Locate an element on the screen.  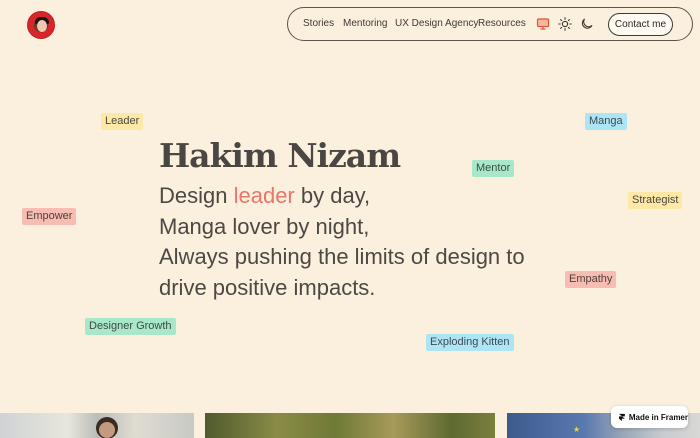
hero-line-1: Design leader by day, is located at coordinates (342, 196).